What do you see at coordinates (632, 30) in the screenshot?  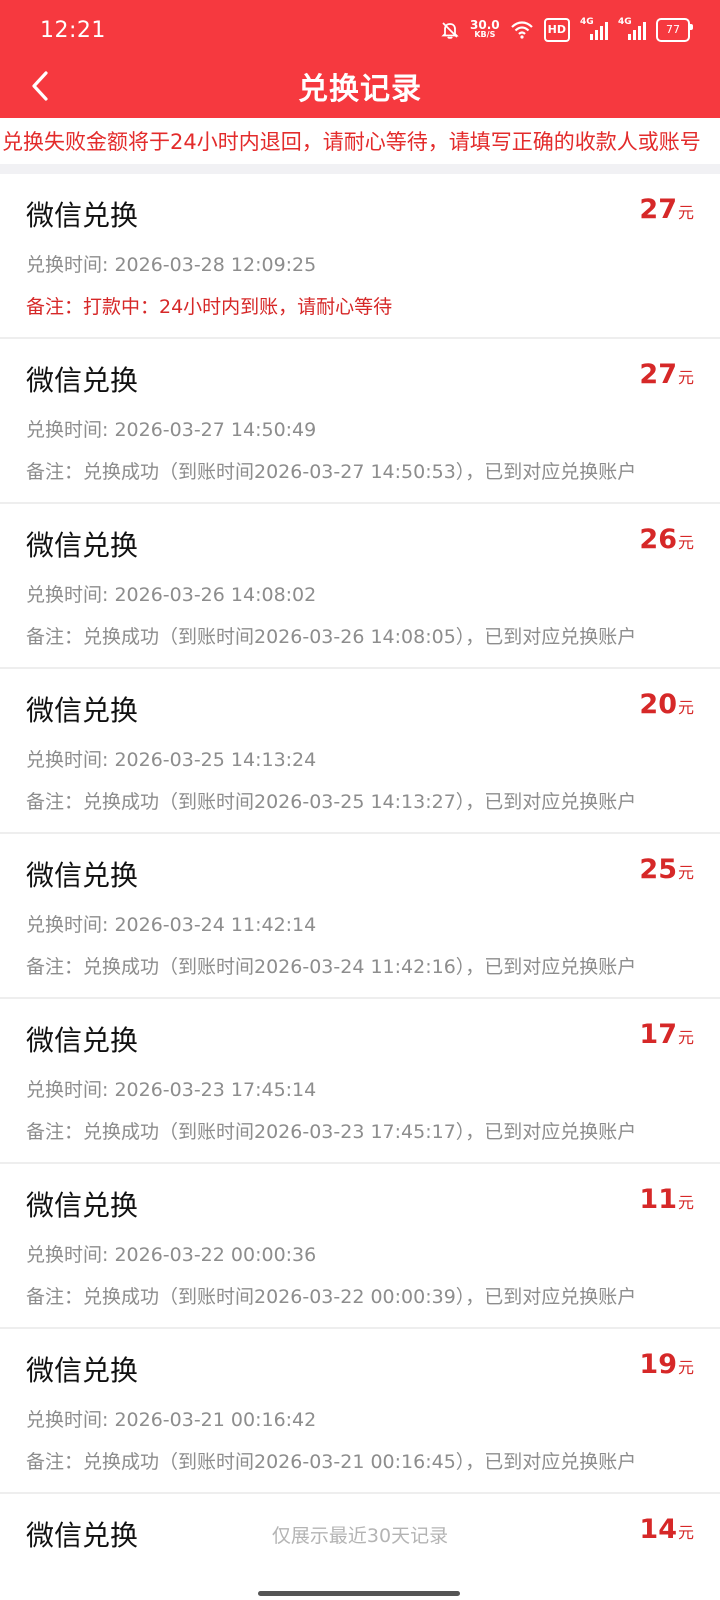 I see `signal-icon-sim2: 4G` at bounding box center [632, 30].